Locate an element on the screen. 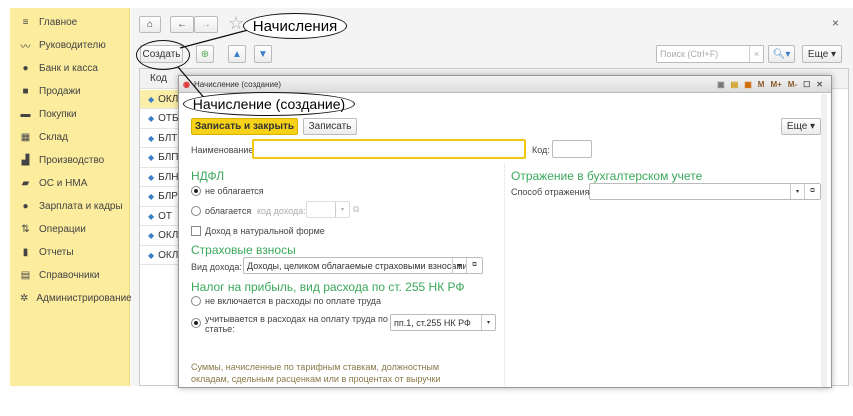 This screenshot has width=853, height=416. callout-lines is located at coordinates (213, 65).